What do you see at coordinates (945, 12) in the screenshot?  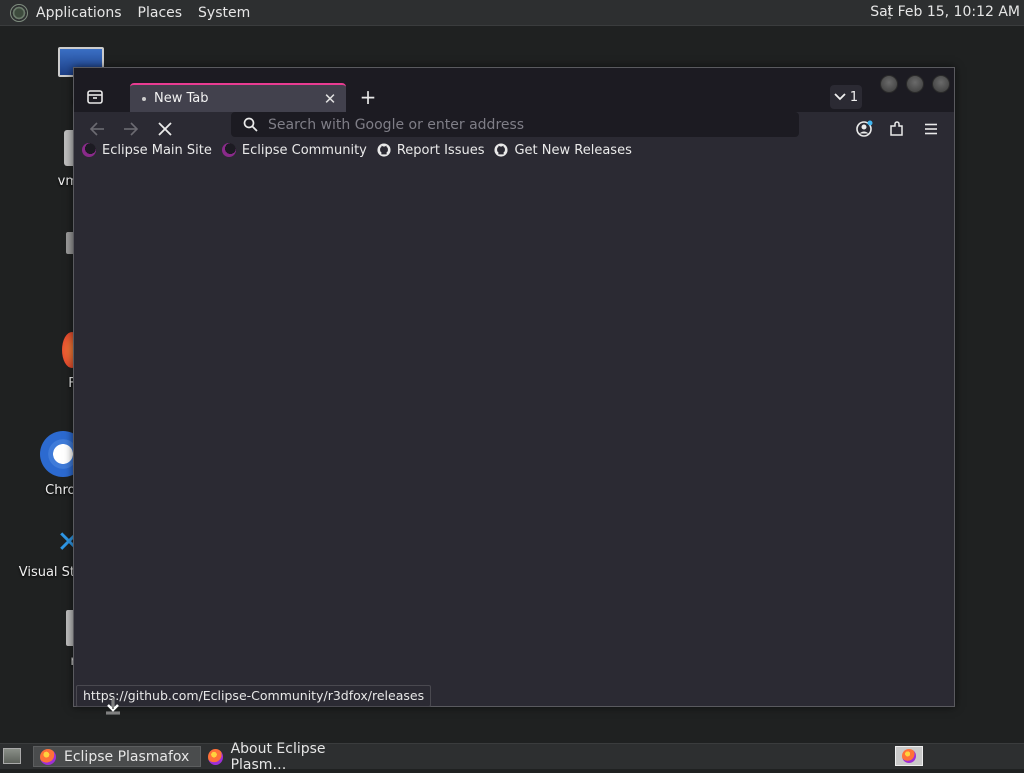 I see `clock: Sat Feb 15, 10:12 AM` at bounding box center [945, 12].